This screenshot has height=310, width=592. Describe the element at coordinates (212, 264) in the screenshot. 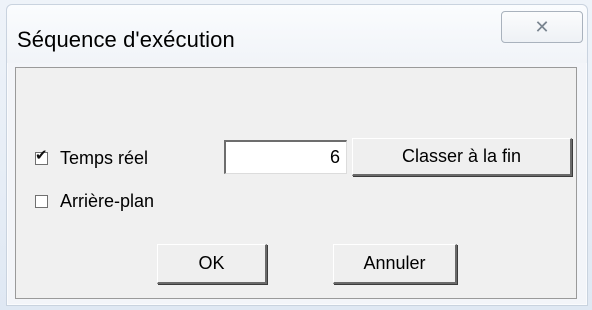

I see `ok-button: OK` at that location.